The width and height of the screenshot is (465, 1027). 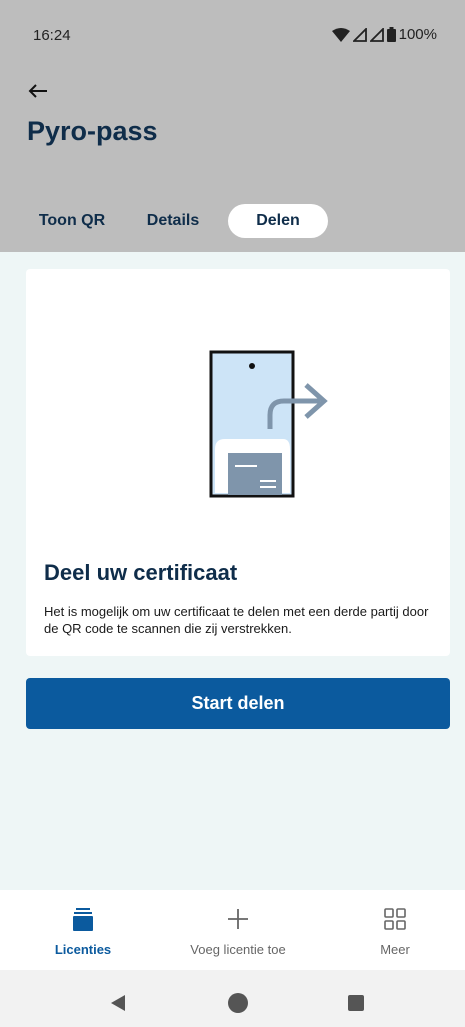 What do you see at coordinates (417, 34) in the screenshot?
I see `battery-percentage: 100%` at bounding box center [417, 34].